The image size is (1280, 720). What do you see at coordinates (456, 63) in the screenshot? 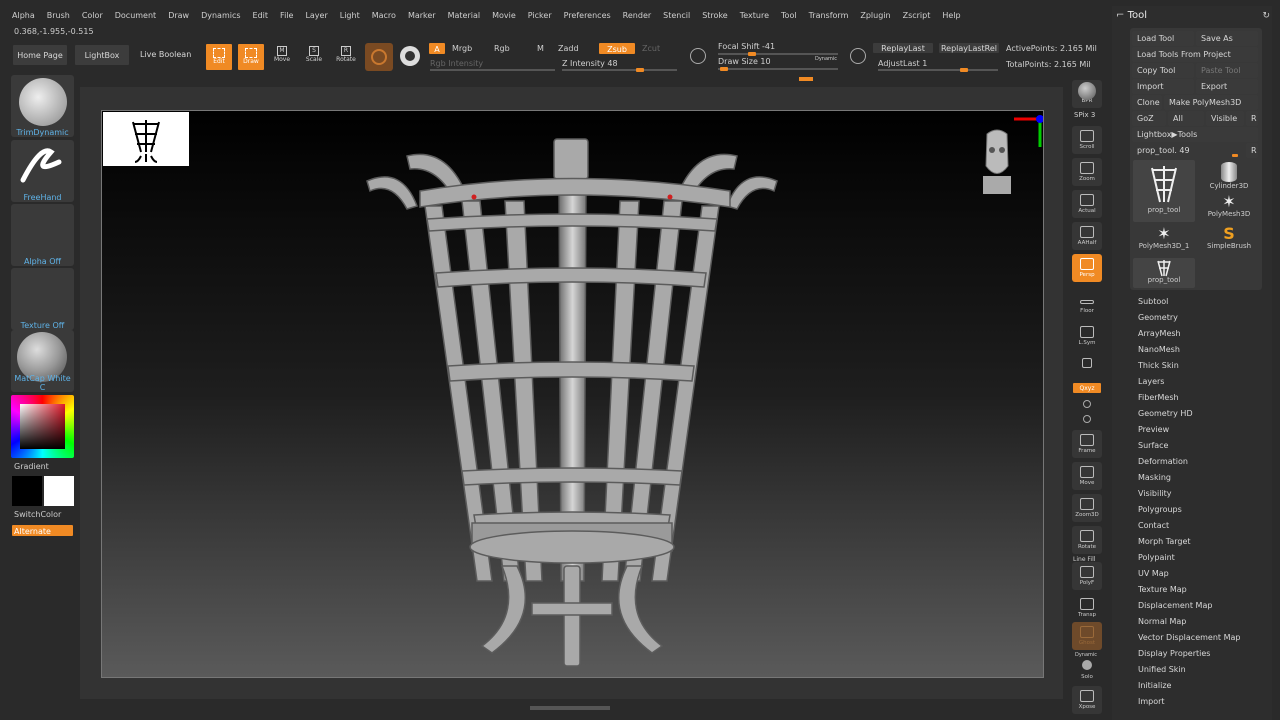
I see `rgb-intensity-slider: Rgb Intensity` at bounding box center [456, 63].